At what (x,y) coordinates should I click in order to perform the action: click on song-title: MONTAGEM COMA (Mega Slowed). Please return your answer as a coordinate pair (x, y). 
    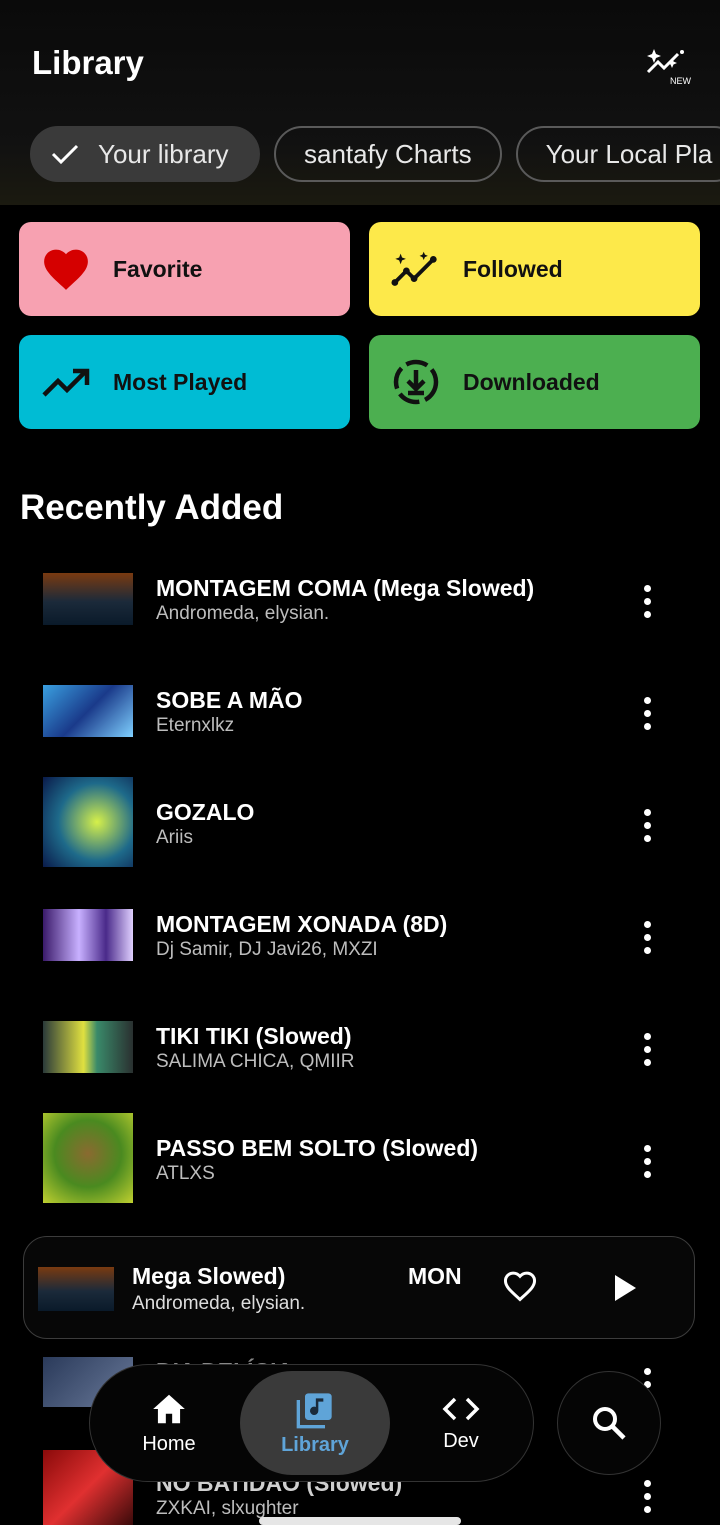
    Looking at the image, I should click on (345, 588).